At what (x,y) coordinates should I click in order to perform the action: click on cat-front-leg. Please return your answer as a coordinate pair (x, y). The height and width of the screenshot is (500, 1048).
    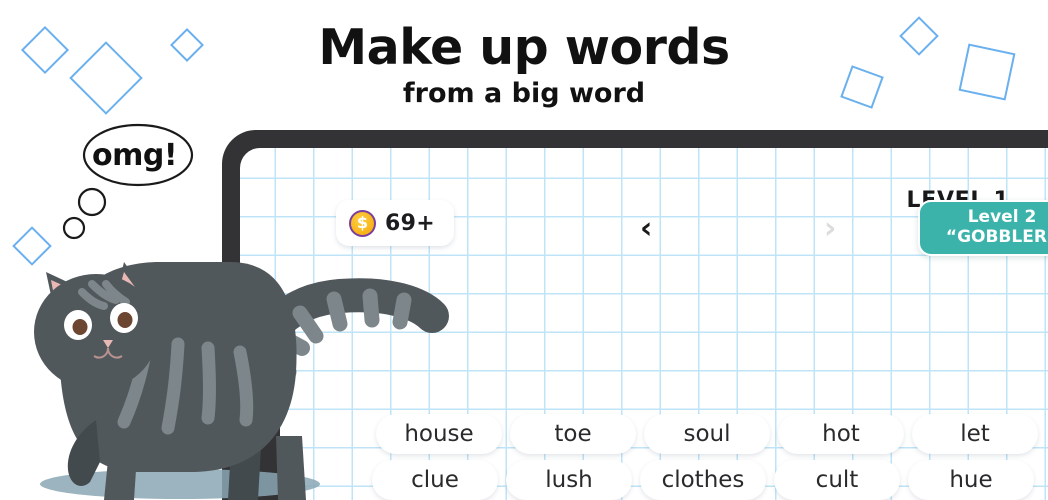
    Looking at the image, I should click on (121, 470).